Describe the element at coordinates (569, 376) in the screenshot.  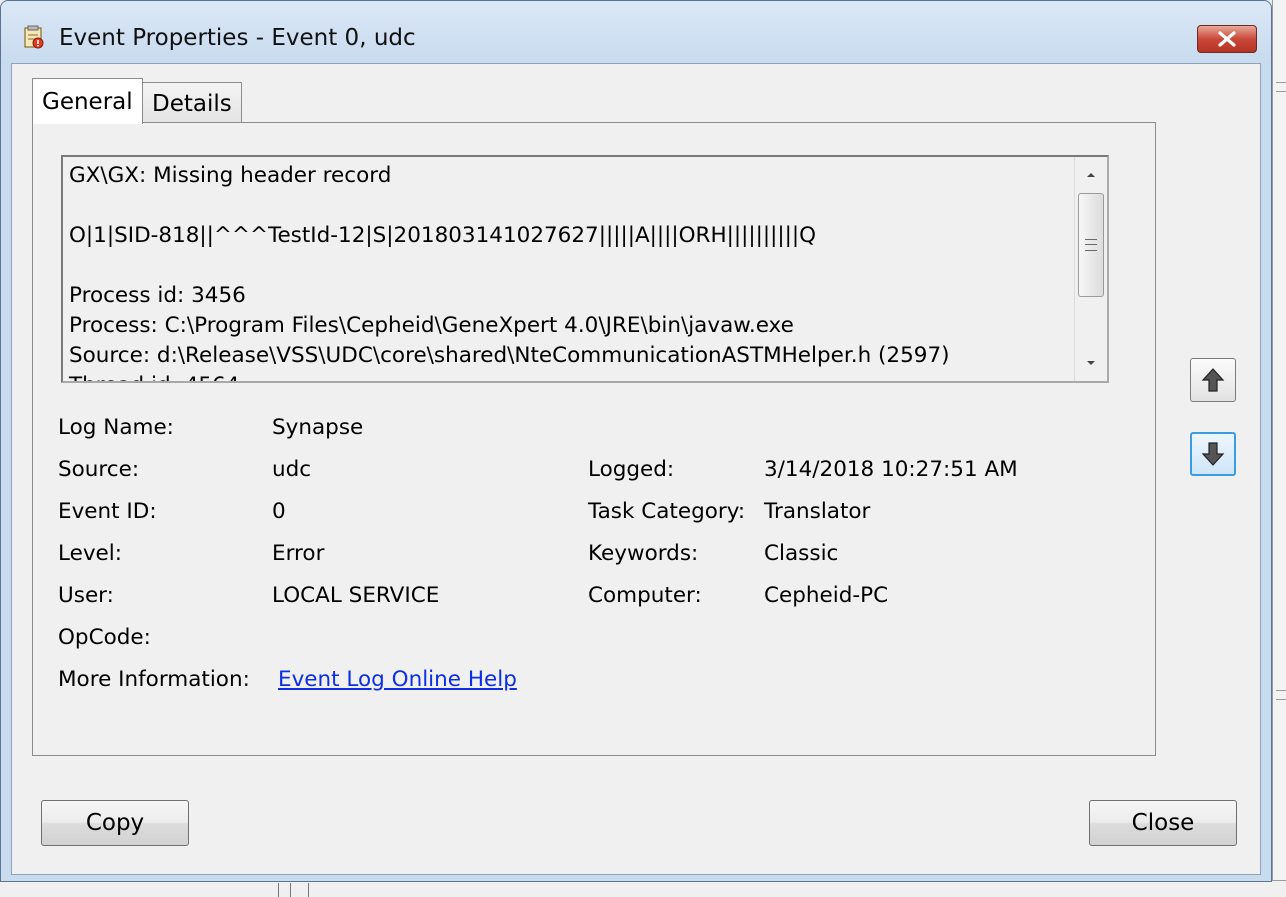
I see `description-line: Thread id: 4564` at that location.